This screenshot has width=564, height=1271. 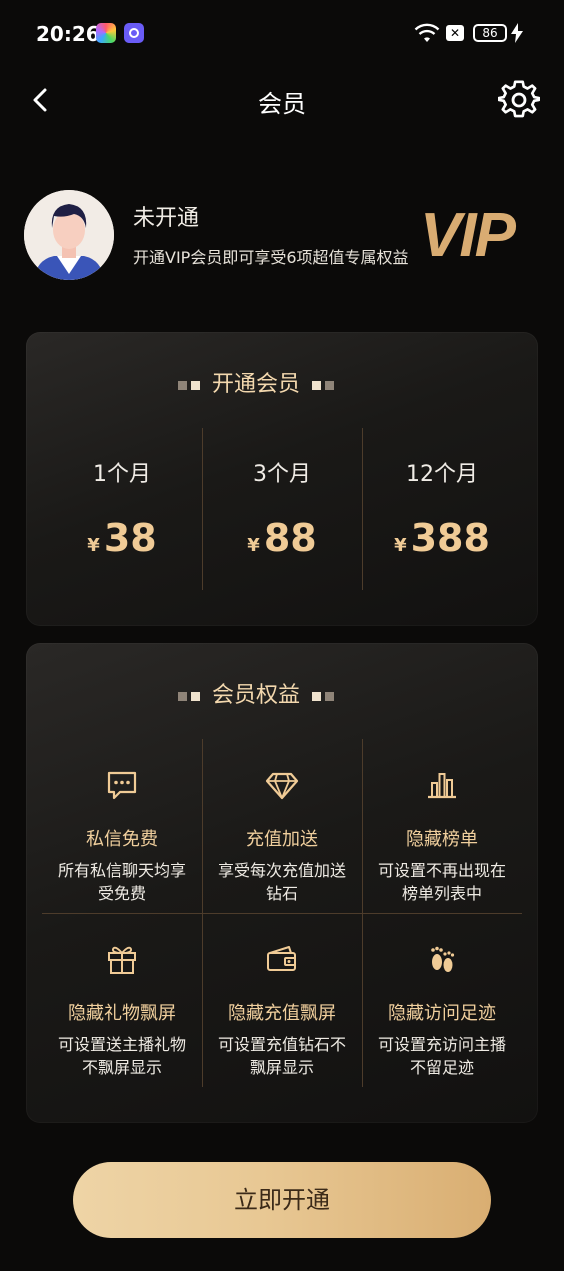 I want to click on grid-divider, so click(x=282, y=913).